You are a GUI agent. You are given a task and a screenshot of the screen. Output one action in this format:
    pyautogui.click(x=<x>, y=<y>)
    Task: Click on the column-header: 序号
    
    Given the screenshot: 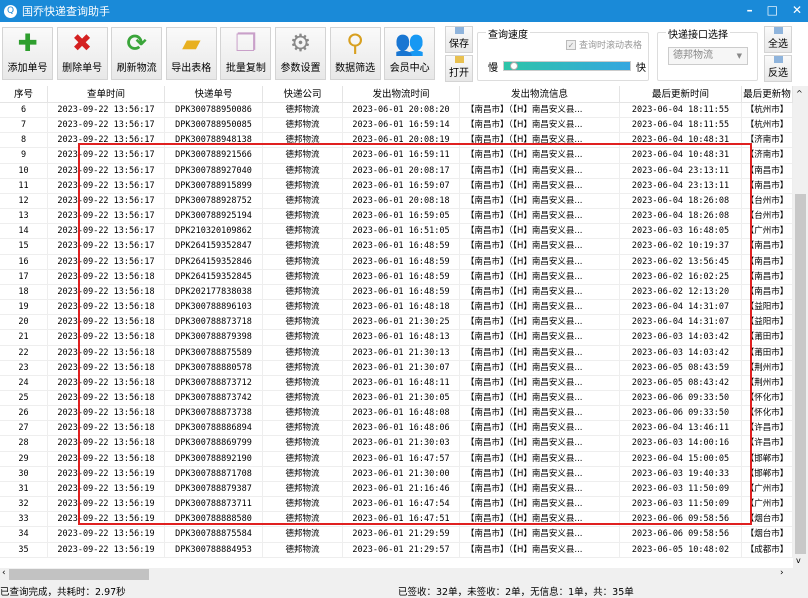 What is the action you would take?
    pyautogui.click(x=24, y=94)
    